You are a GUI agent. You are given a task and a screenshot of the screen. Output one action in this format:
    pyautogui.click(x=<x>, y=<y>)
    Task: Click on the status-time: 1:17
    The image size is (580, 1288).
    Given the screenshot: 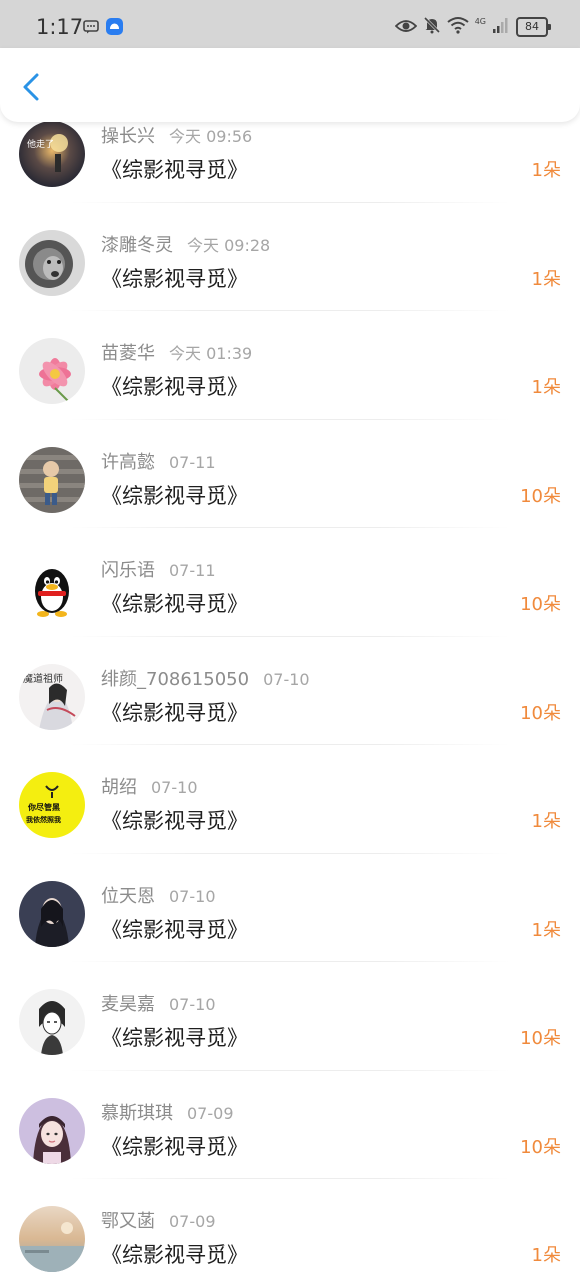 What is the action you would take?
    pyautogui.click(x=60, y=27)
    